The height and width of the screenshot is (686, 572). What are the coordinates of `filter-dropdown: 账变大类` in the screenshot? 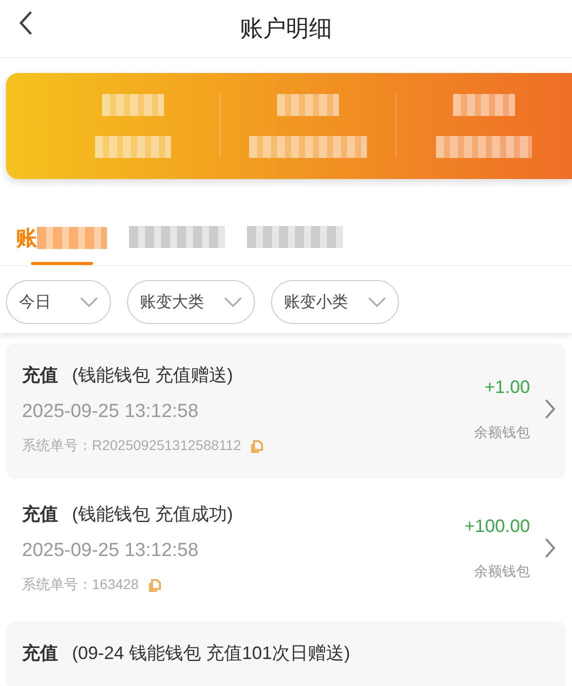 It's located at (191, 302).